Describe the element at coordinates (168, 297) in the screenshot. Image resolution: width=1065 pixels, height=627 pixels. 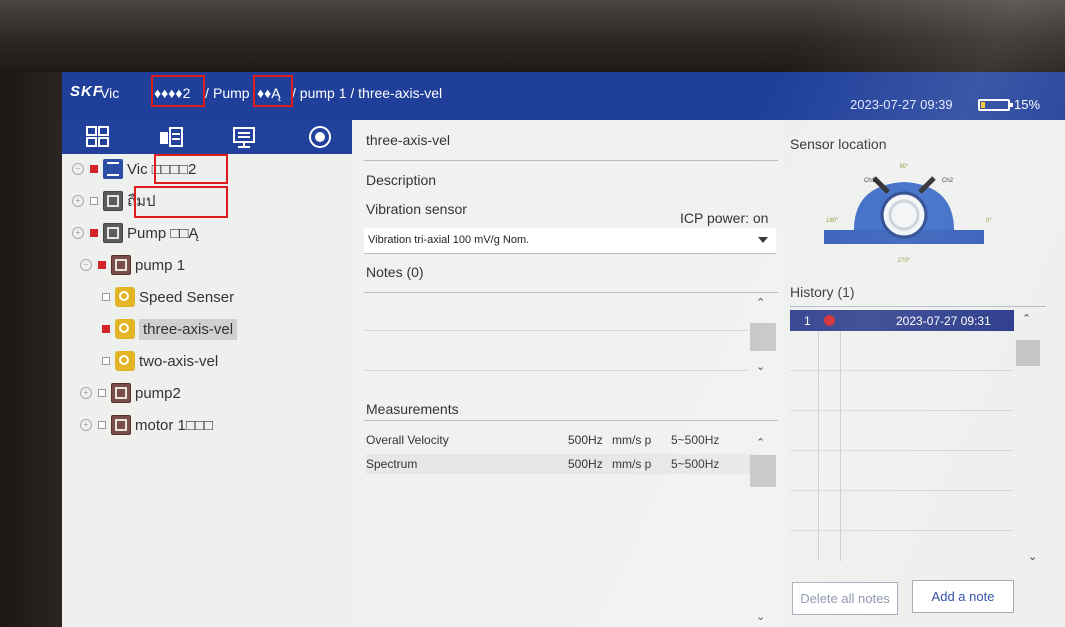
I see `tree-node-speed-senser: Speed Senser` at that location.